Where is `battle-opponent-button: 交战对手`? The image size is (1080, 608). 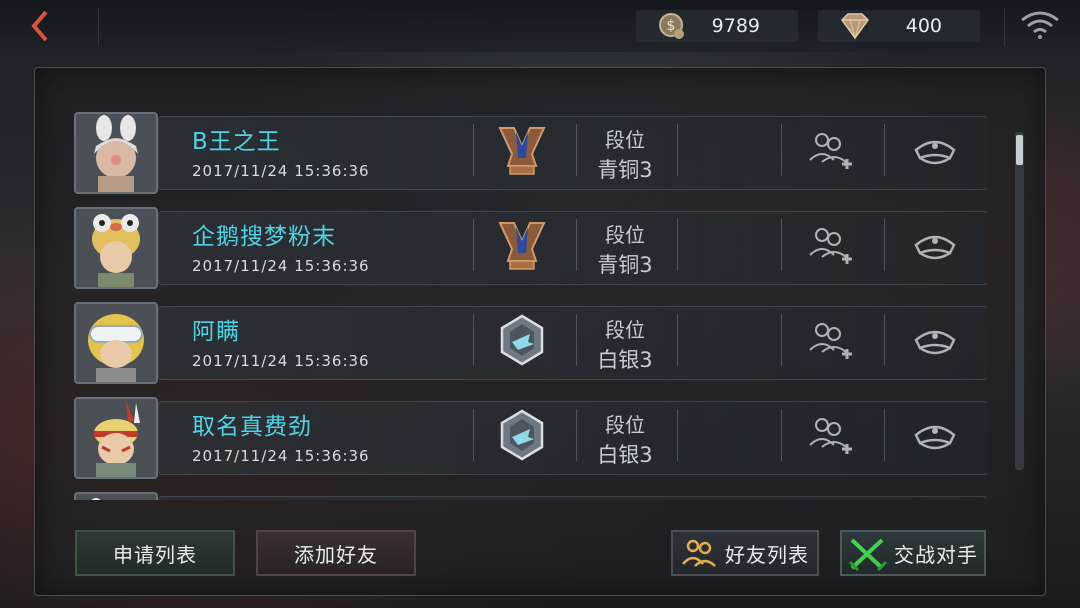
battle-opponent-button: 交战对手 is located at coordinates (913, 553).